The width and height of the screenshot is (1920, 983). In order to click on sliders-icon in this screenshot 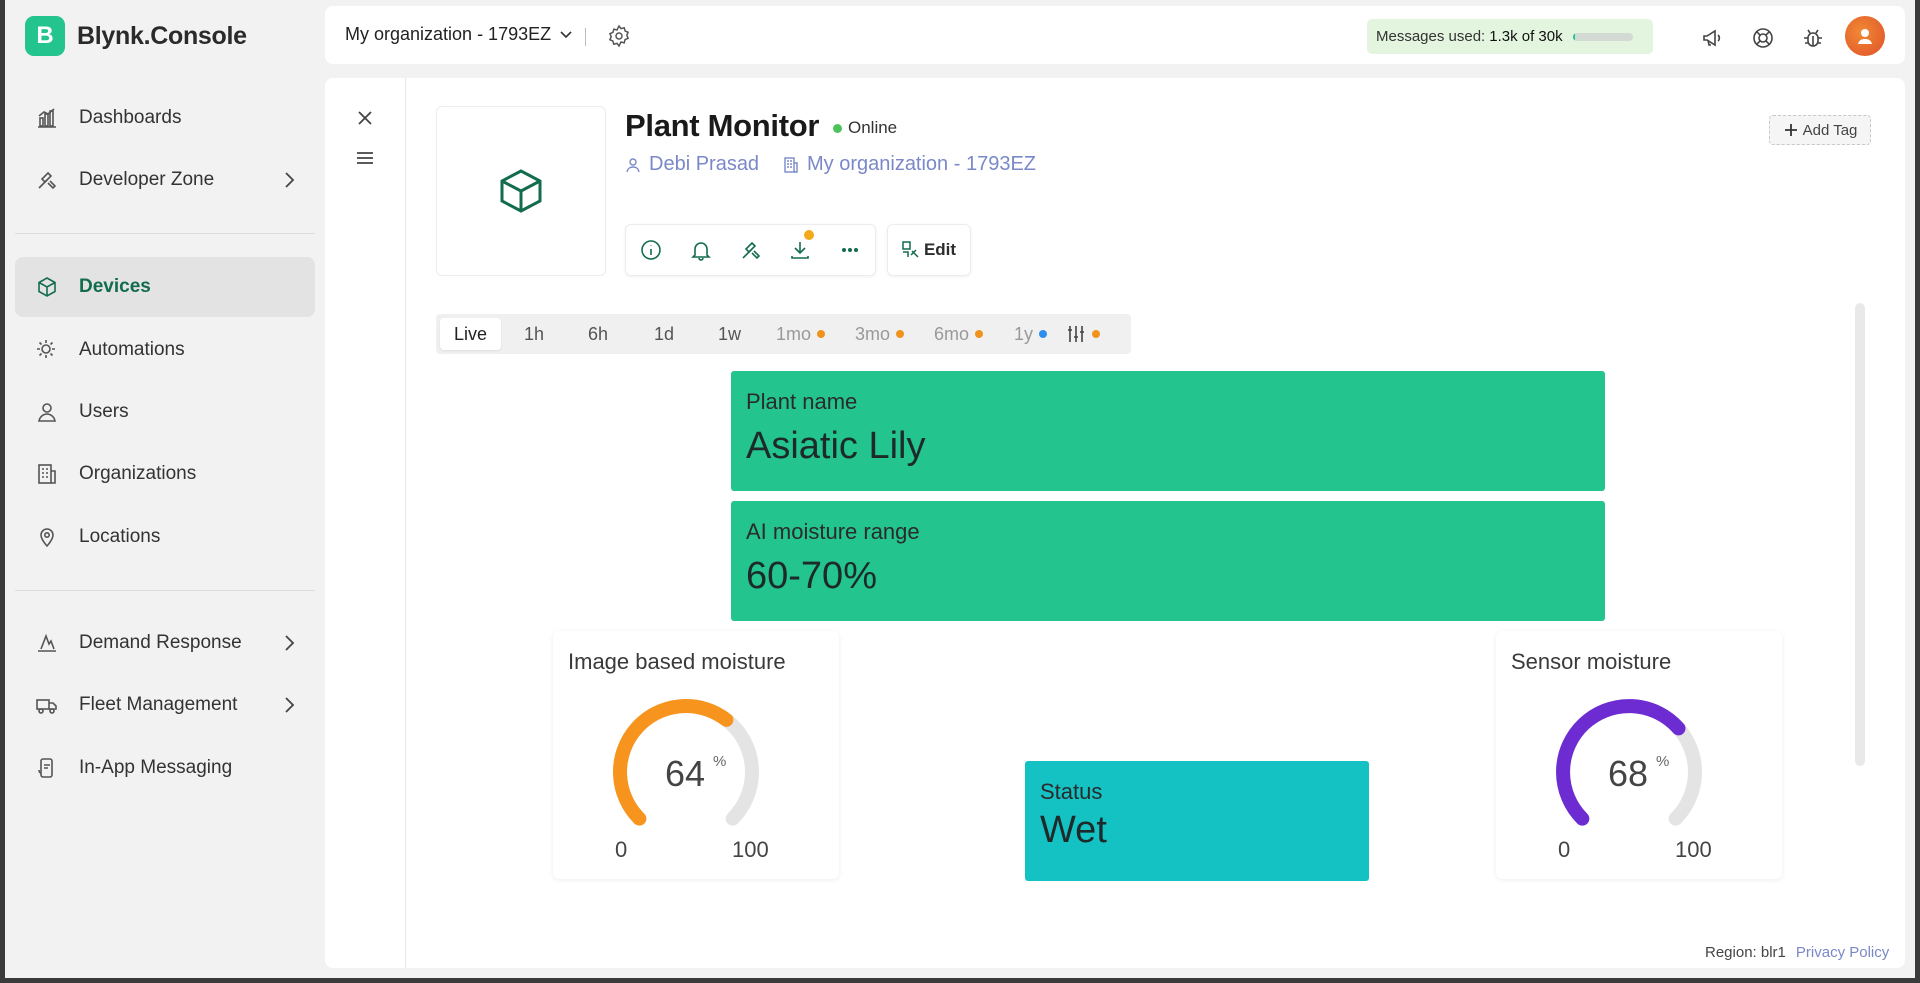, I will do `click(1076, 334)`.